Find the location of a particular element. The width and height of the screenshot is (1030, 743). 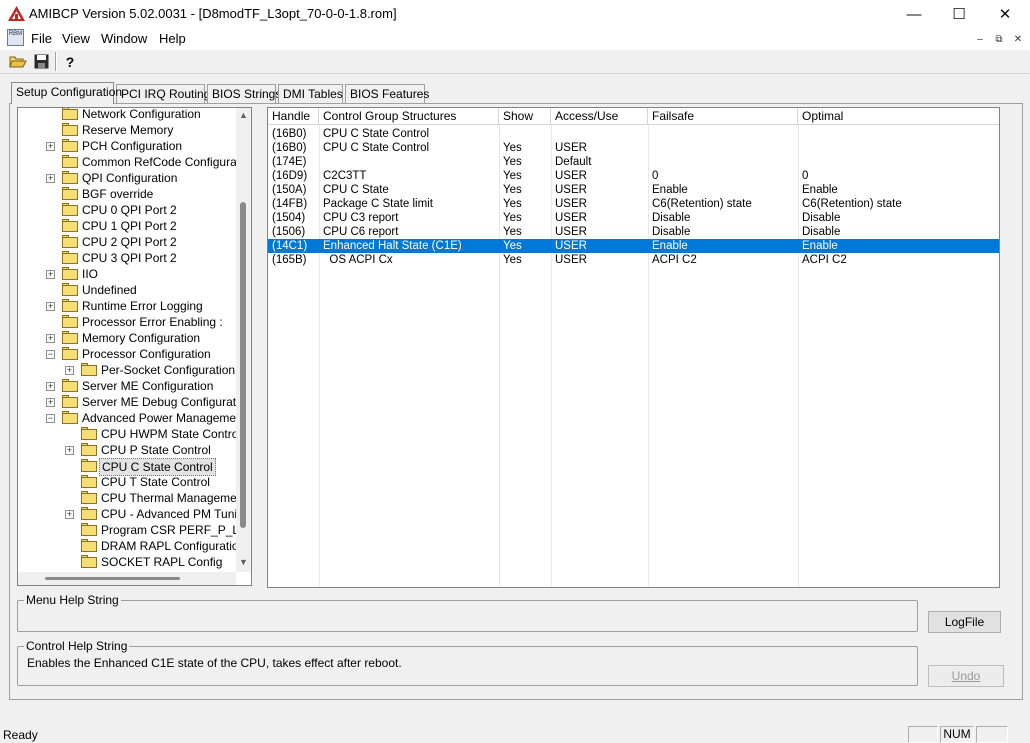

table-row: (16B0) CPU C State Control Yes USER is located at coordinates (633, 148).